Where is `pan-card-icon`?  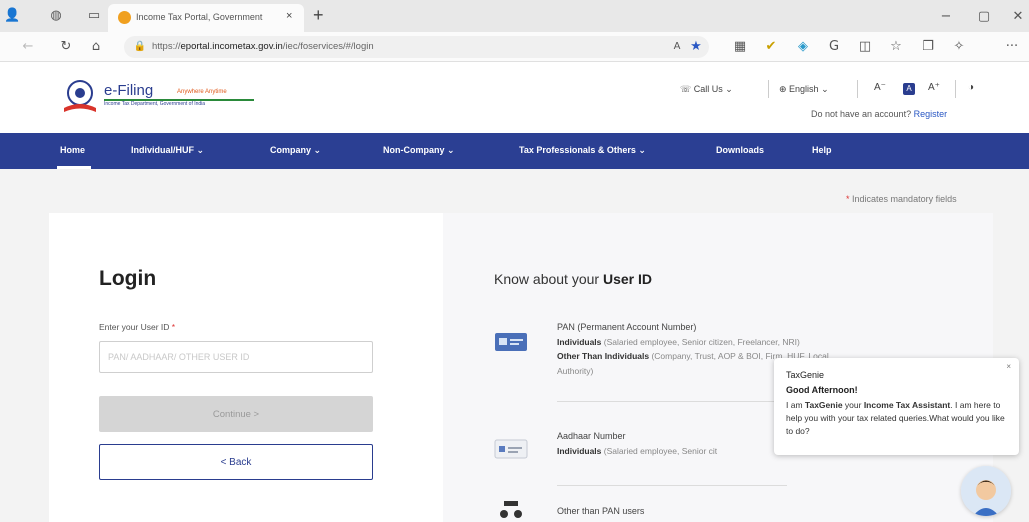
pan-card-icon is located at coordinates (511, 342).